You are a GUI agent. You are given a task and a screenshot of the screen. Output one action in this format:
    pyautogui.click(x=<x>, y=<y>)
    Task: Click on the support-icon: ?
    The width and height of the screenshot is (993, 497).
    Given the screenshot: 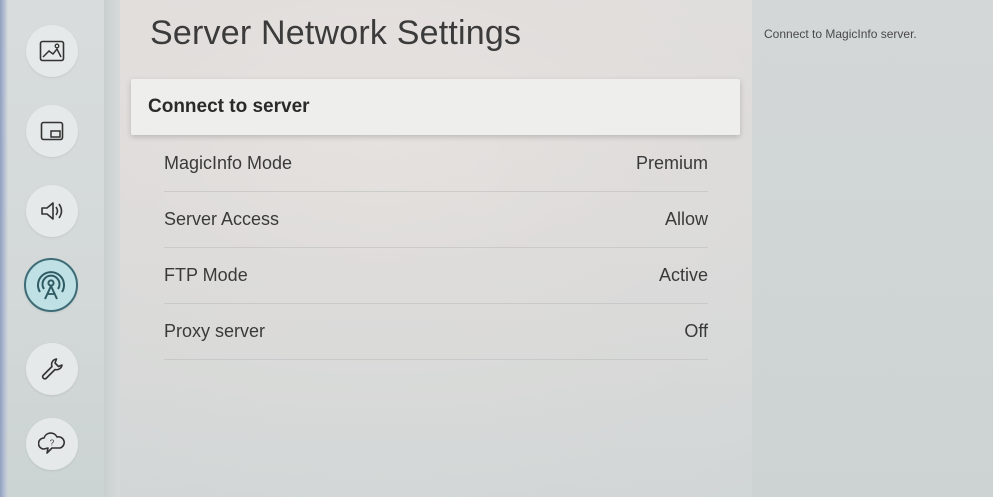 What is the action you would take?
    pyautogui.click(x=52, y=444)
    